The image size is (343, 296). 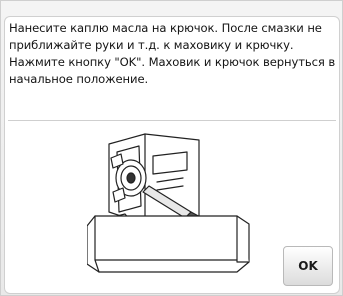 What do you see at coordinates (308, 266) in the screenshot?
I see `ok-button: OK` at bounding box center [308, 266].